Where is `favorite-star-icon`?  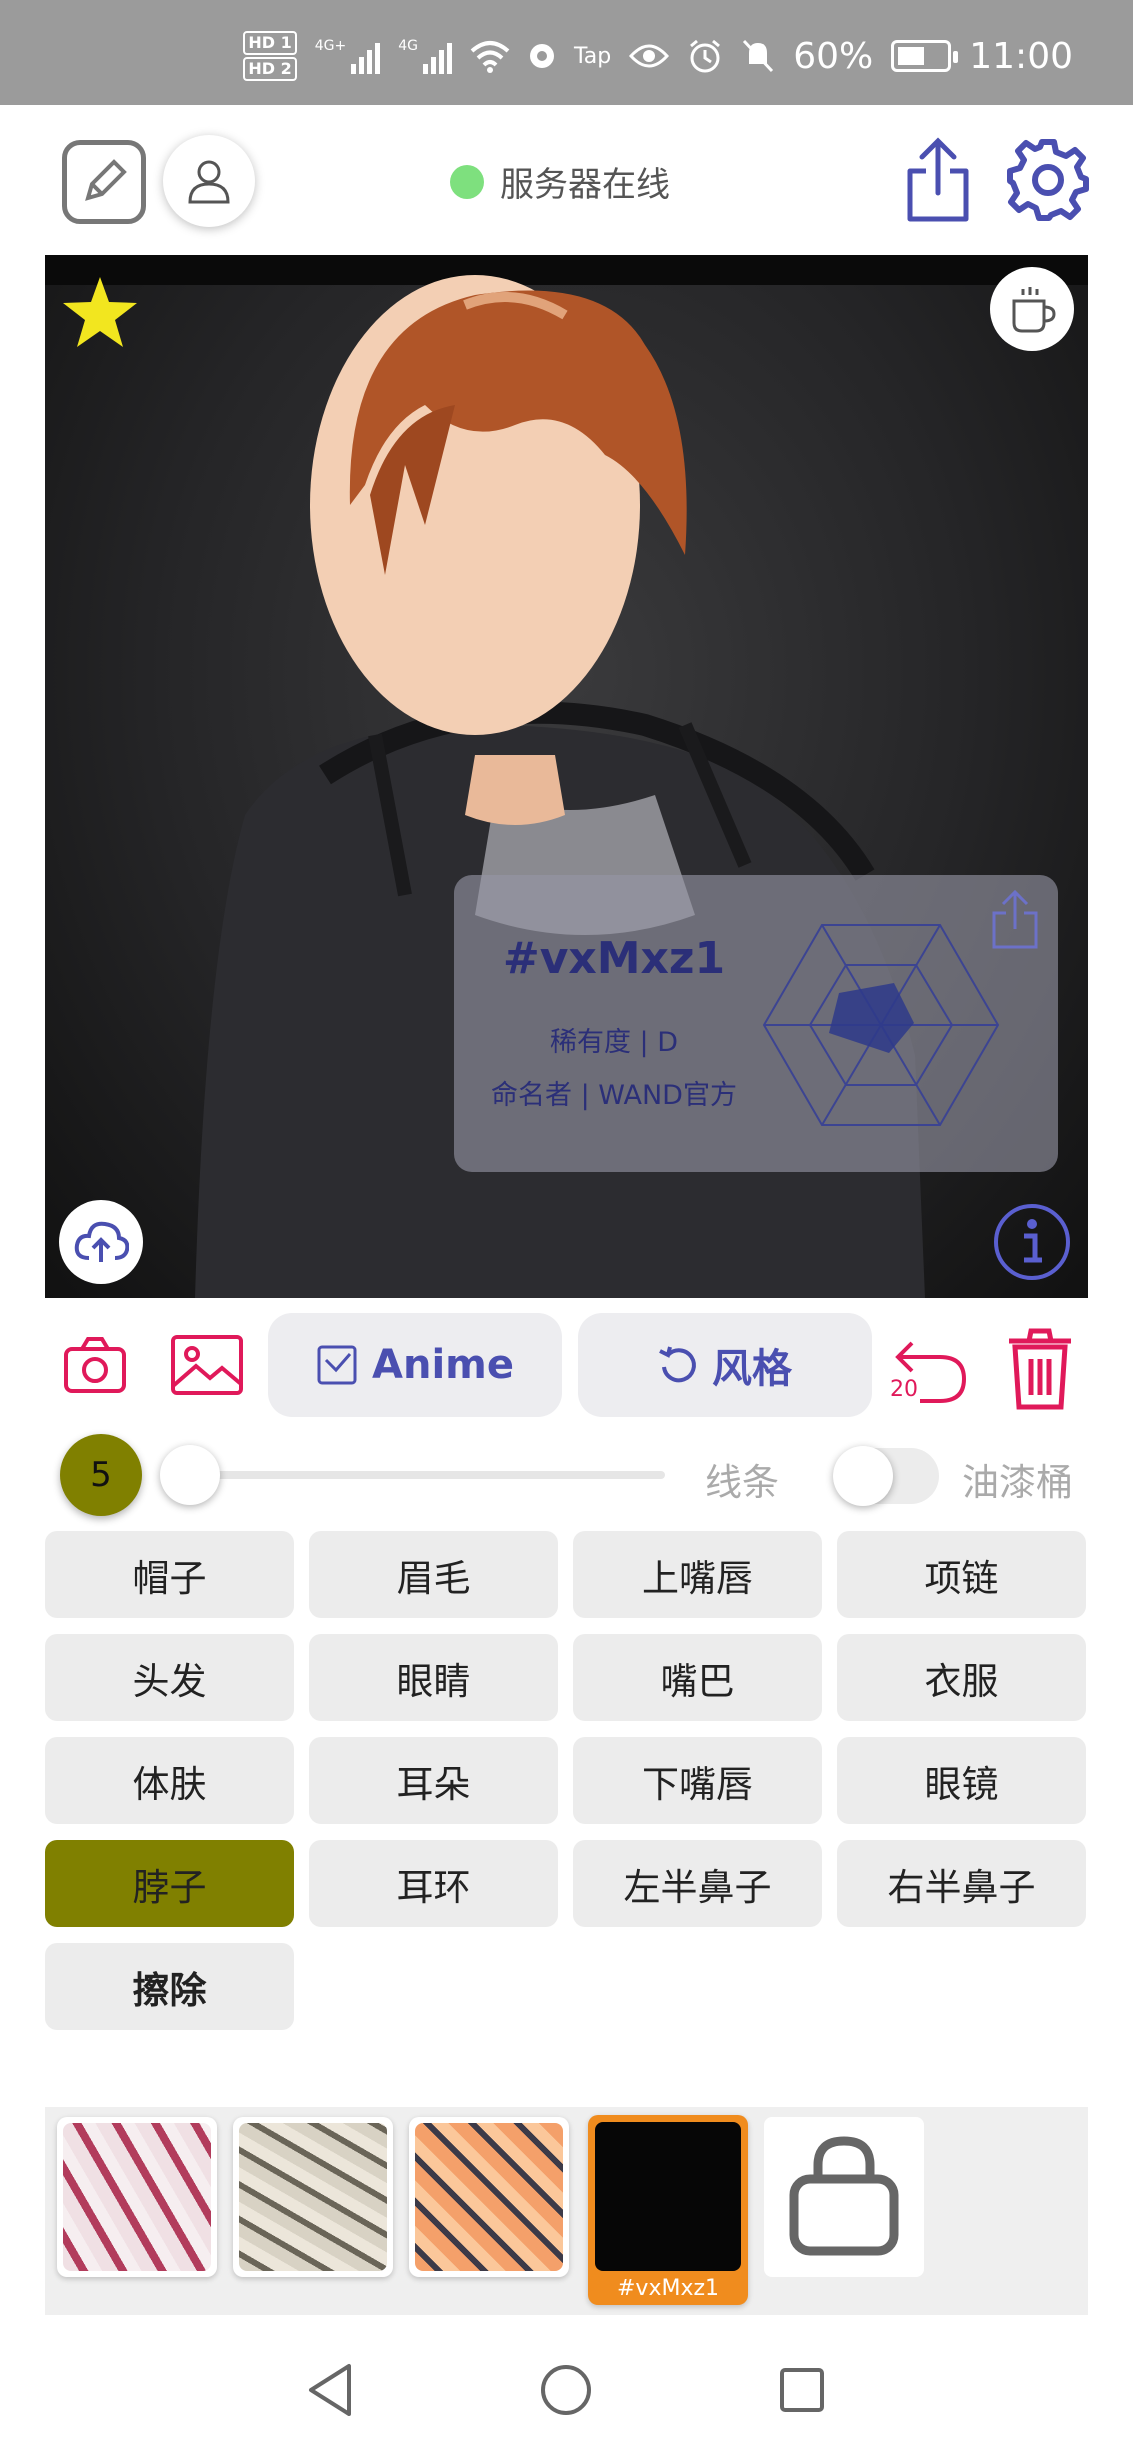
favorite-star-icon is located at coordinates (100, 312).